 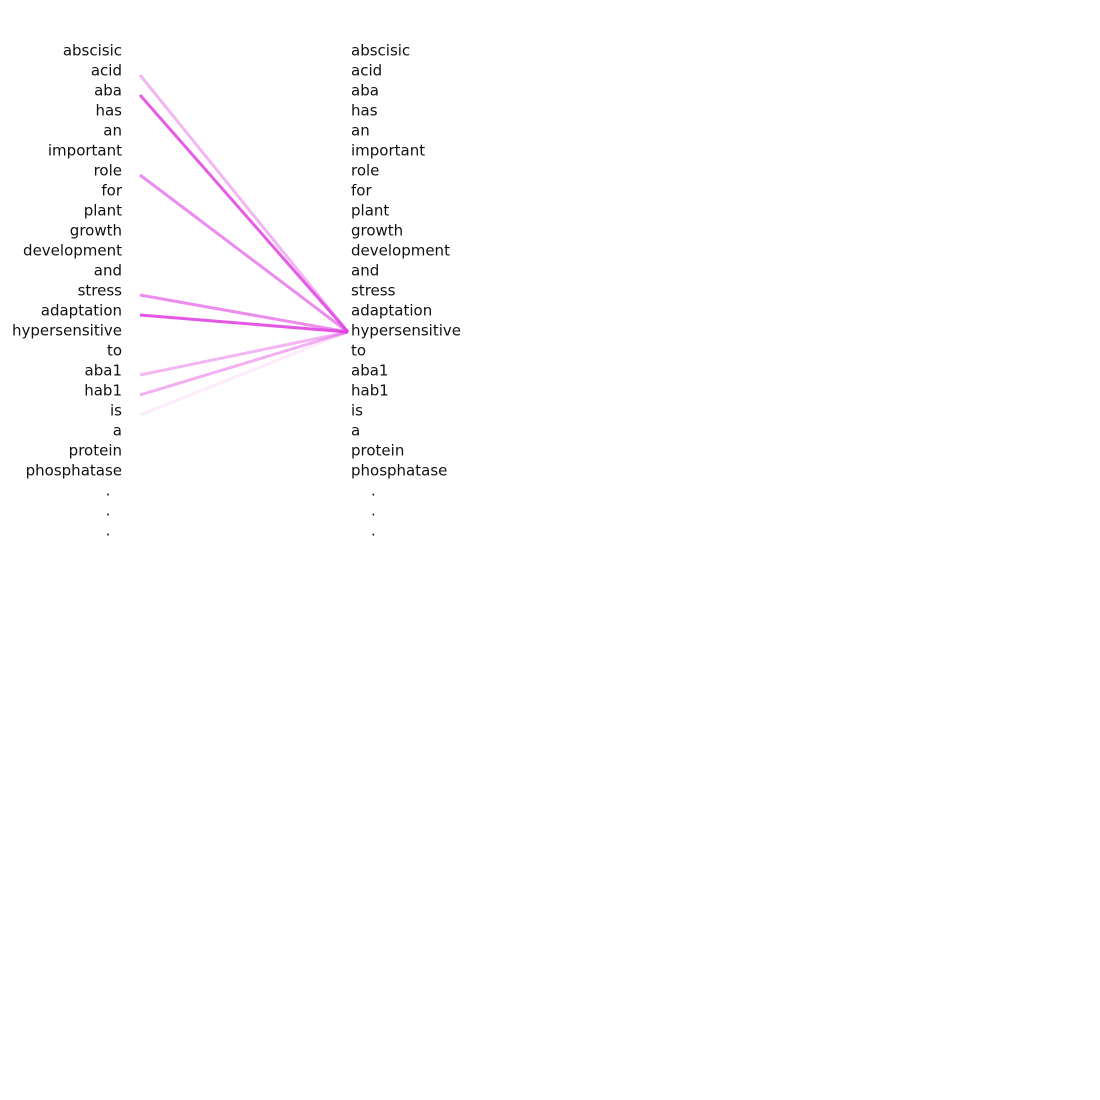 I want to click on left-token: hypersensitive, so click(x=67, y=331).